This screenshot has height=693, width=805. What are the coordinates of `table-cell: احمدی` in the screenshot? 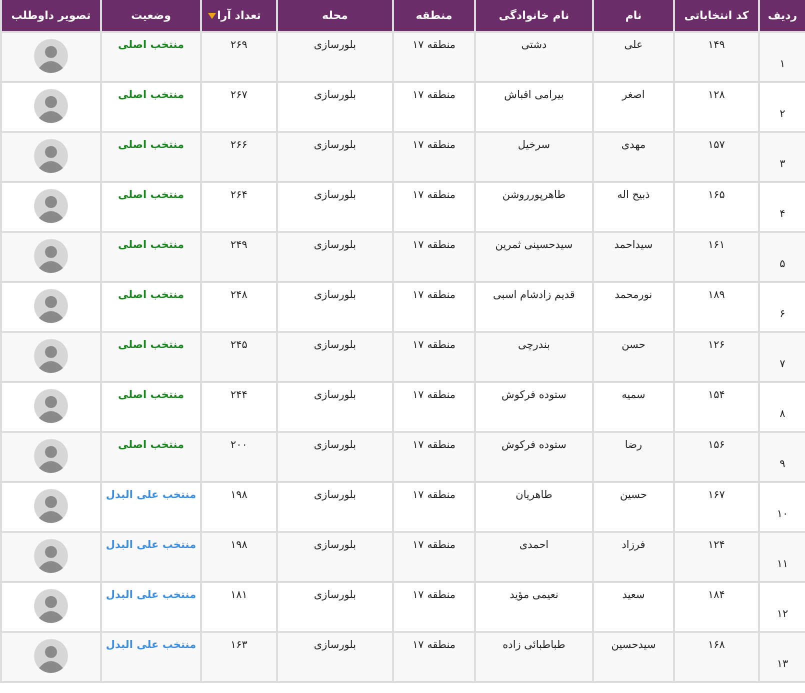 It's located at (534, 557).